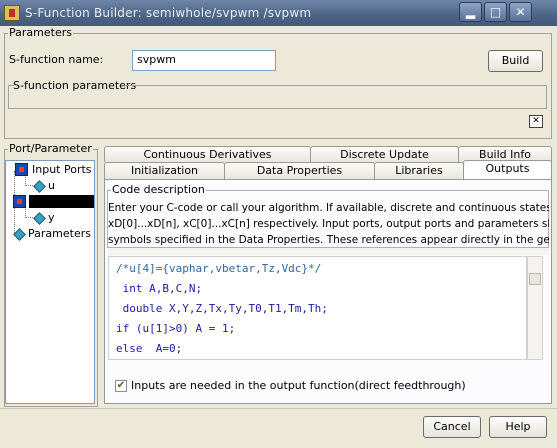 Image resolution: width=557 pixels, height=448 pixels. What do you see at coordinates (176, 328) in the screenshot?
I see `code-line: if (u[1]>0) A = 1;` at bounding box center [176, 328].